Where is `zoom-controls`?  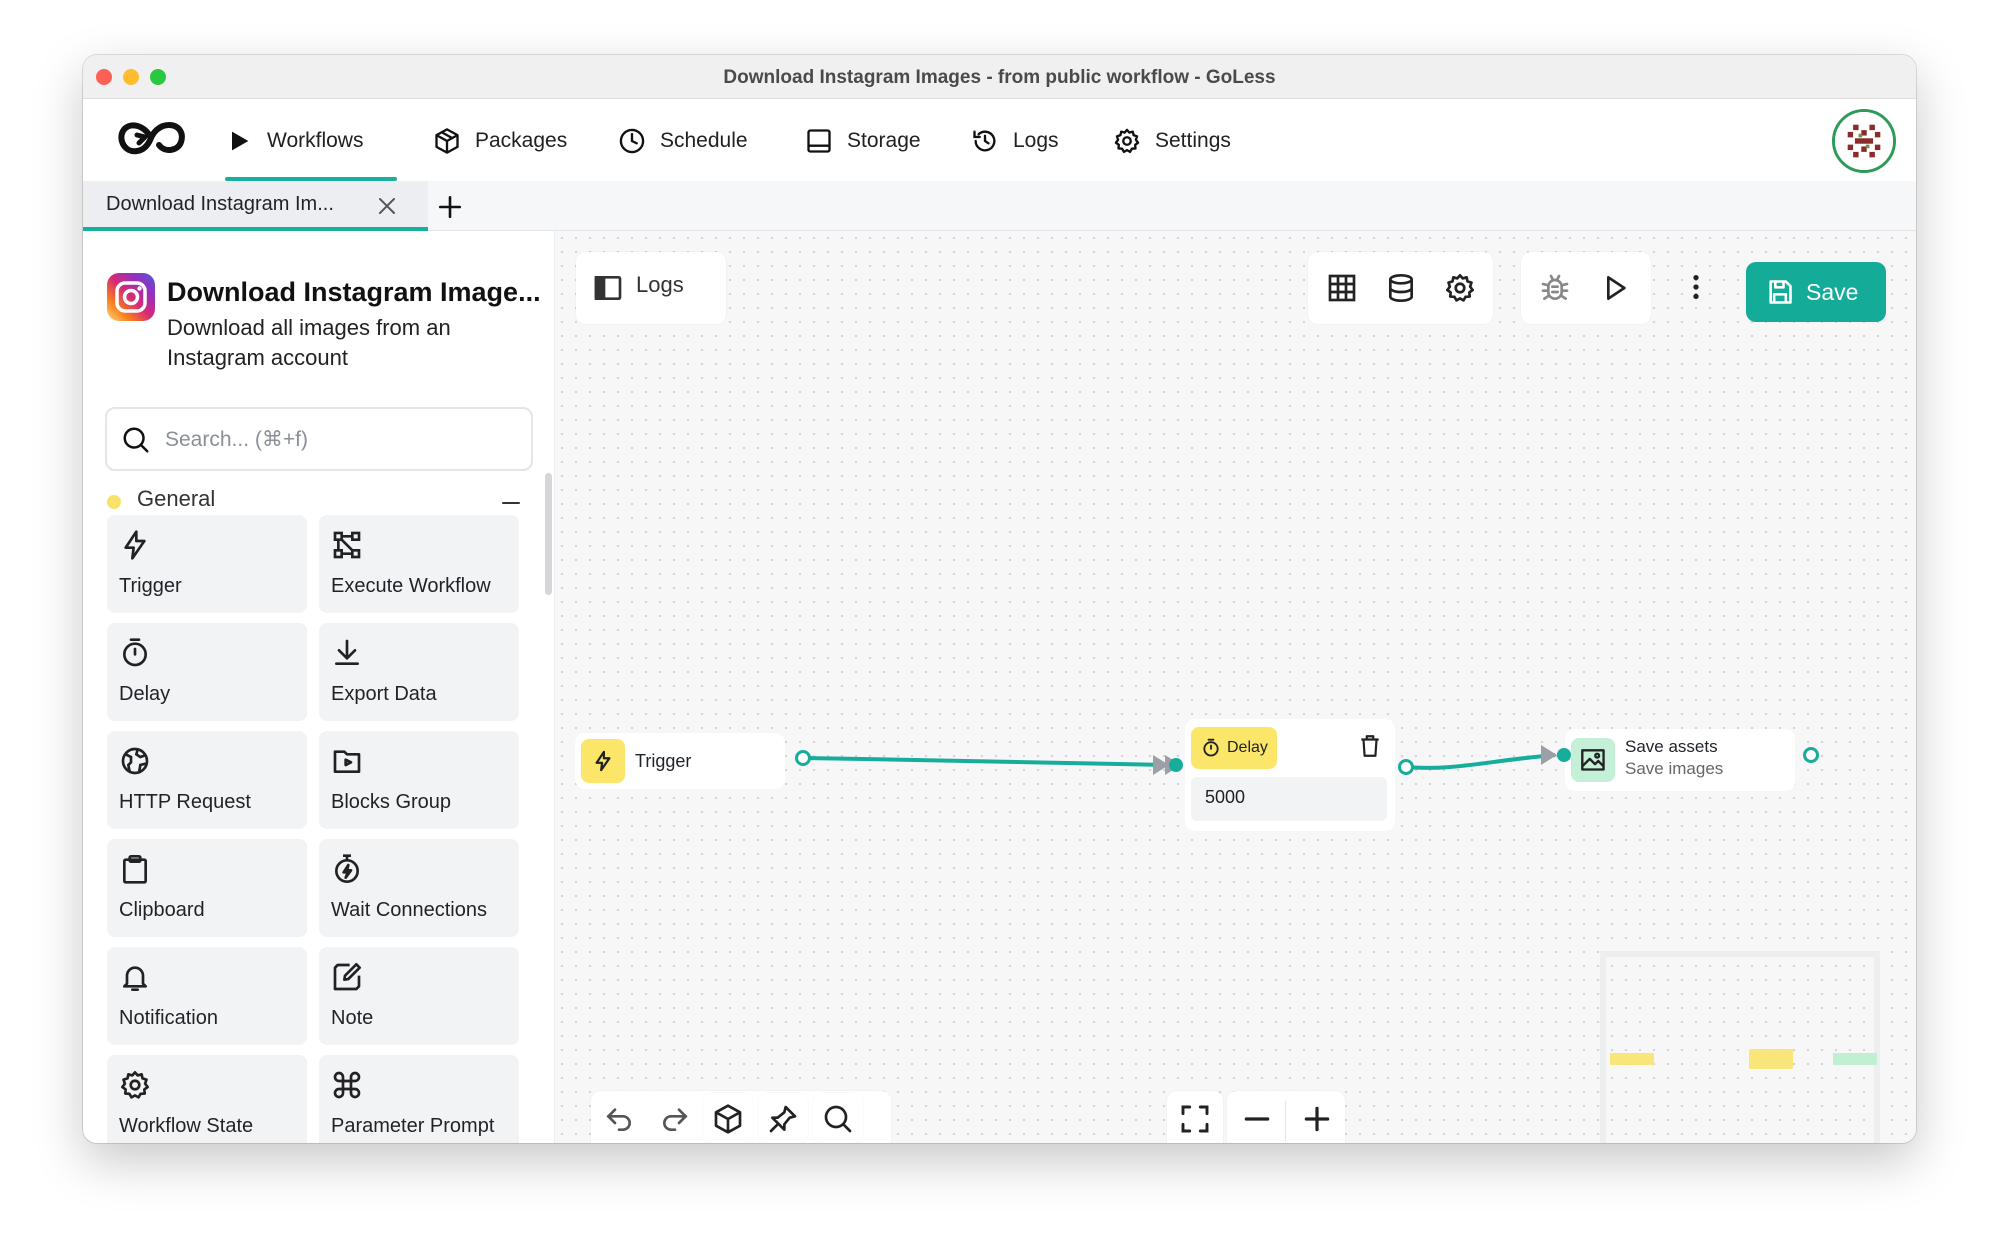
zoom-controls is located at coordinates (1286, 1117).